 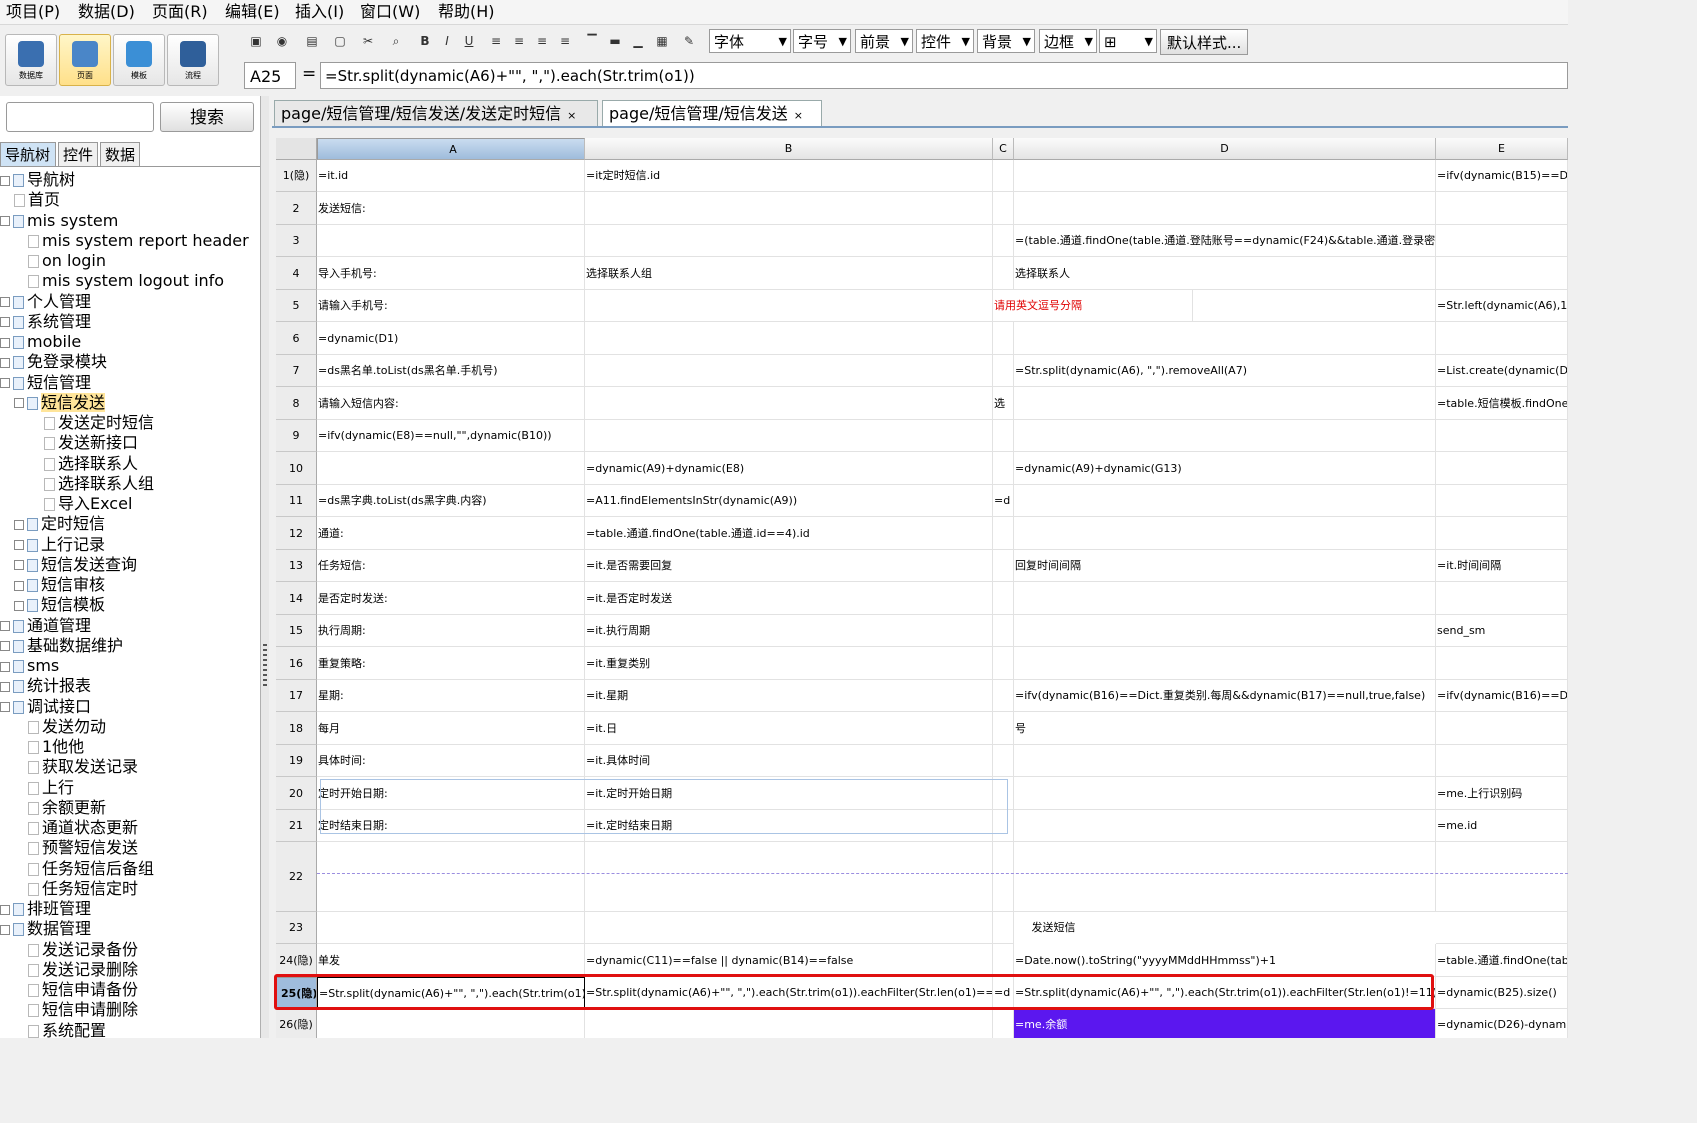 What do you see at coordinates (1502, 208) in the screenshot?
I see `cell-E2` at bounding box center [1502, 208].